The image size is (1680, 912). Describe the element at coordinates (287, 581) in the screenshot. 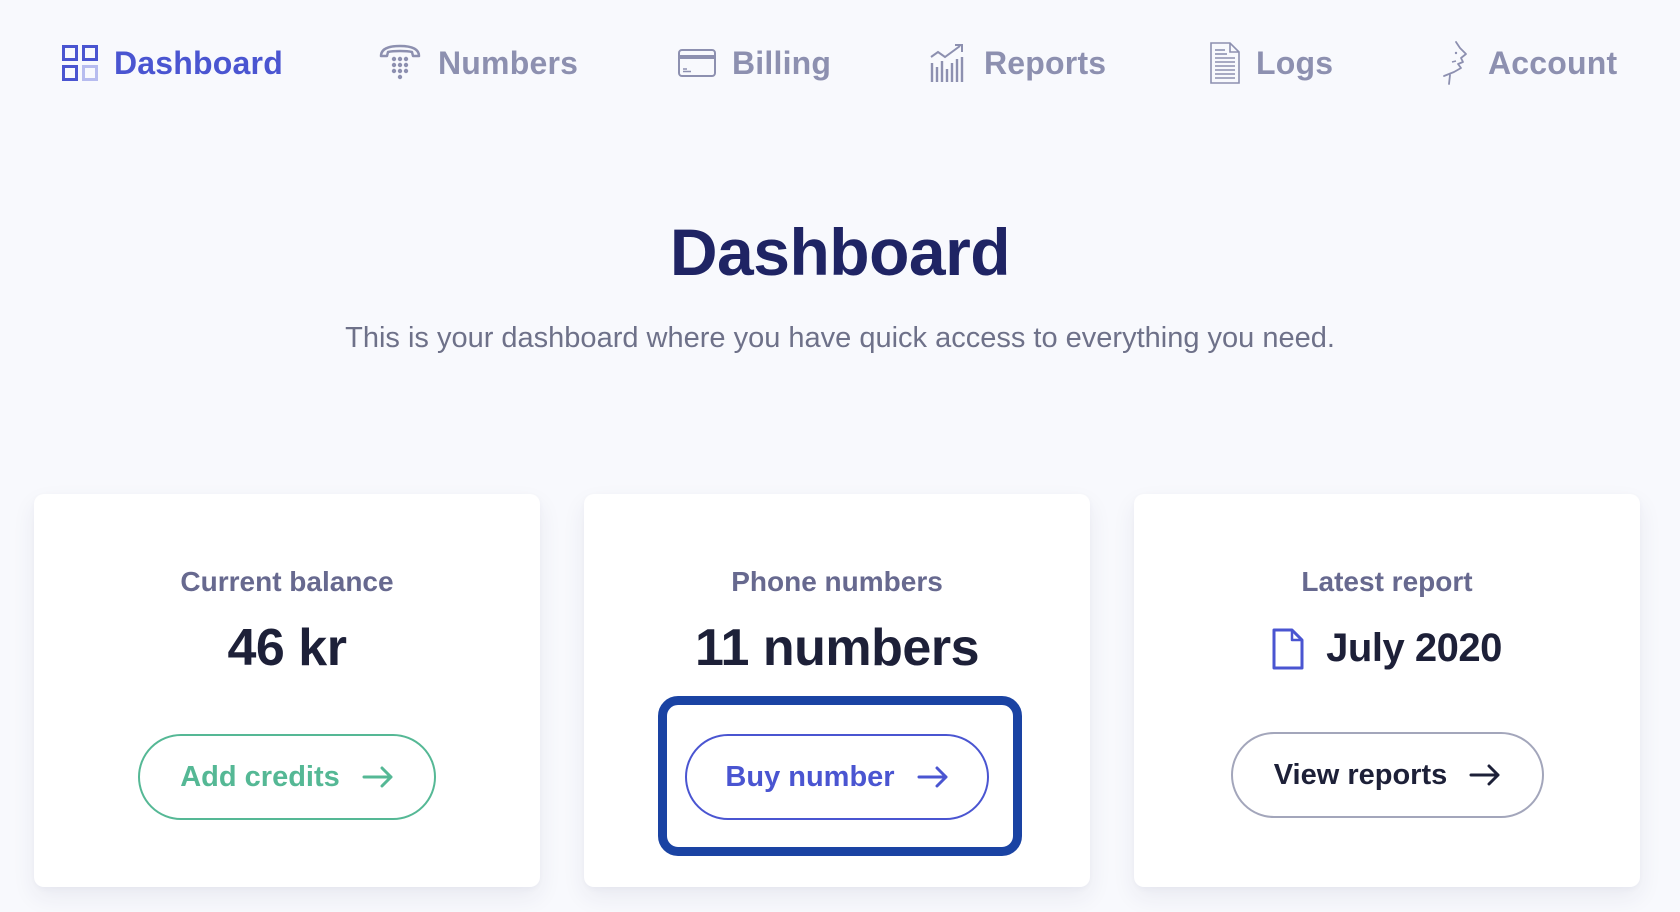

I see `card-label: Current balance` at that location.